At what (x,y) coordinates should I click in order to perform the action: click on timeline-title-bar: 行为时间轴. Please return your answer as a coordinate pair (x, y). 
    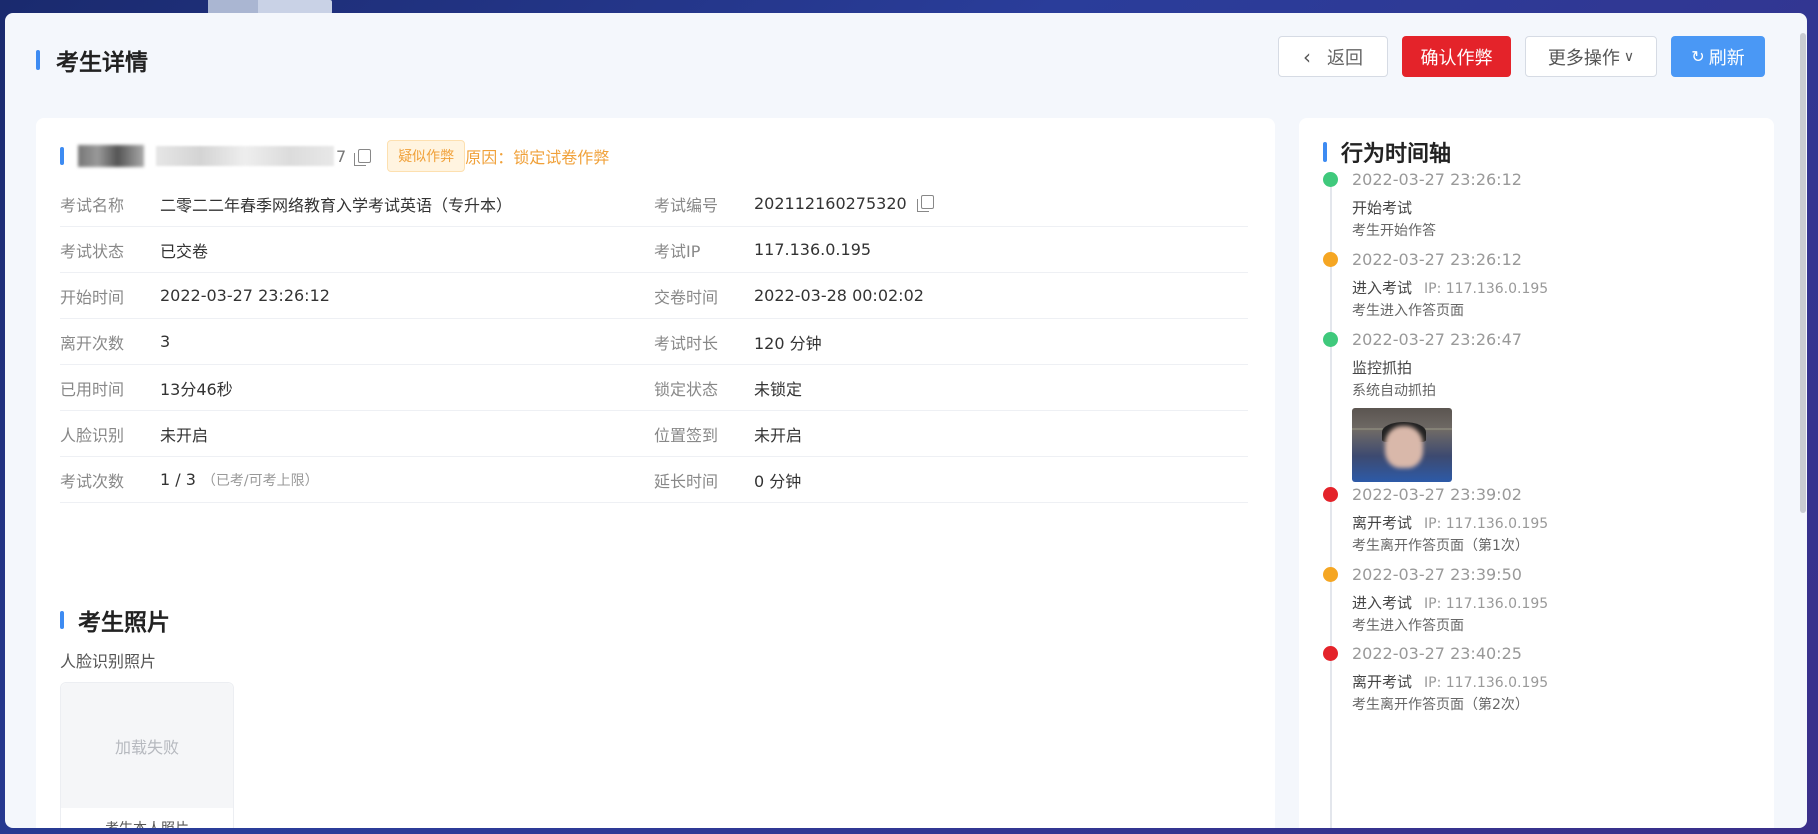
    Looking at the image, I should click on (1387, 152).